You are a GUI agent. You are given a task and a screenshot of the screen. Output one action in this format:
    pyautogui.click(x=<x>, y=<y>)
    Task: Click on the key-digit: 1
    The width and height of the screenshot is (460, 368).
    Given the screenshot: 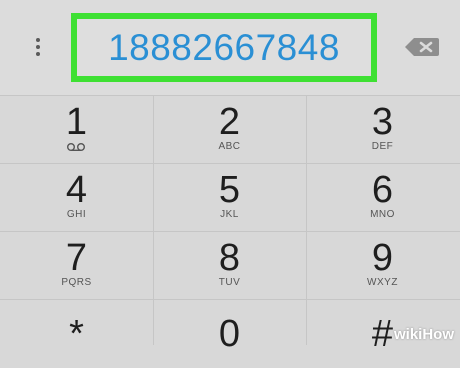 What is the action you would take?
    pyautogui.click(x=76, y=122)
    